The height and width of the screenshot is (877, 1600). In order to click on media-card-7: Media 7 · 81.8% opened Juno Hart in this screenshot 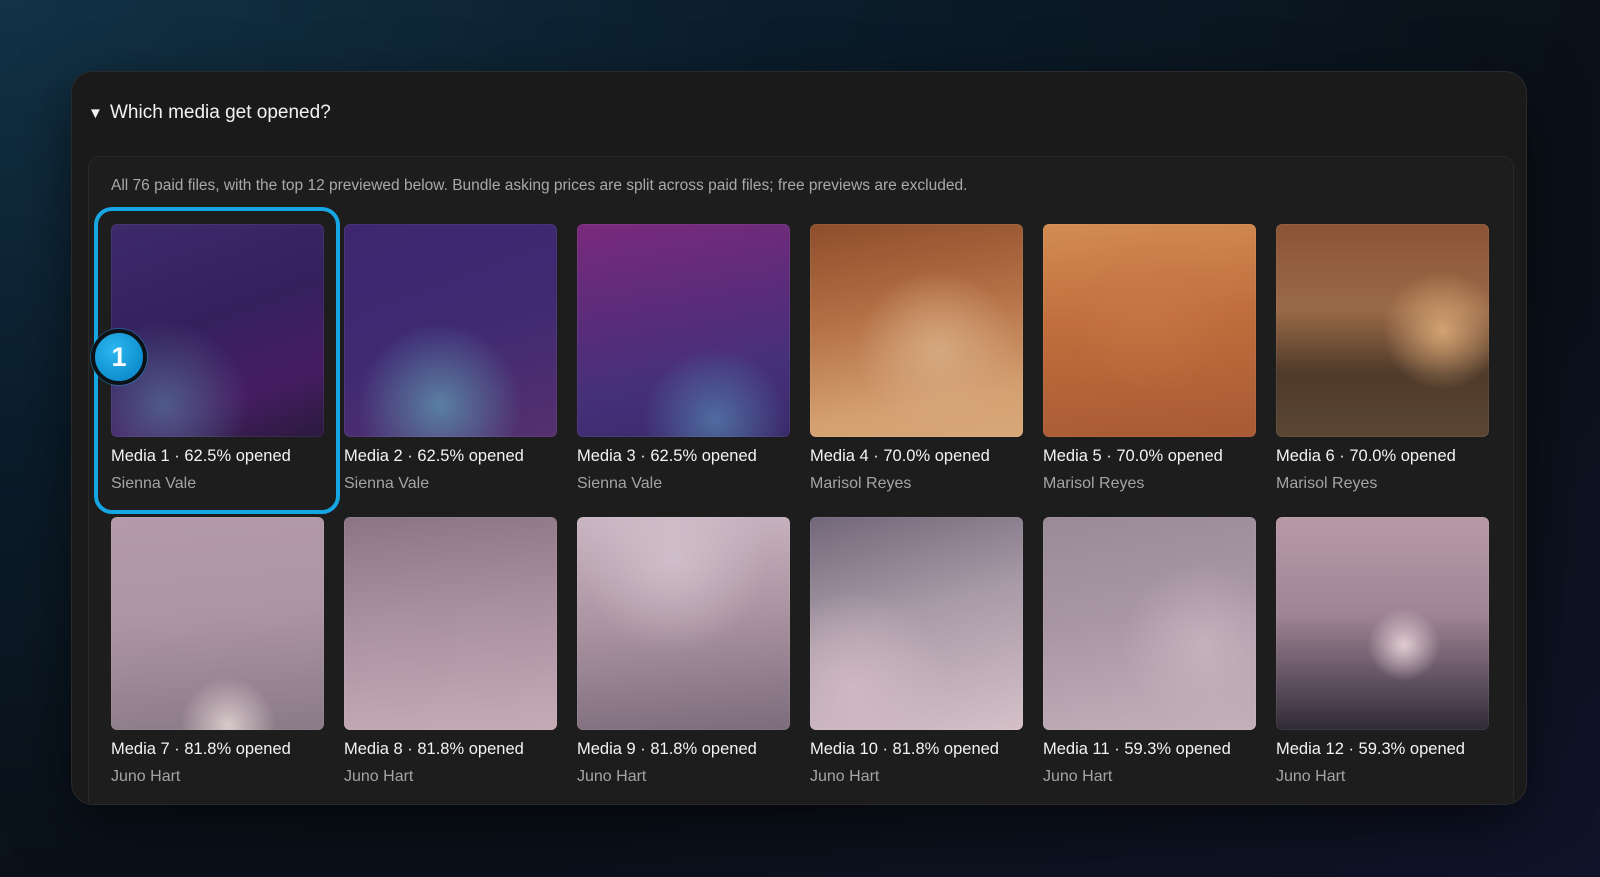, I will do `click(217, 660)`.